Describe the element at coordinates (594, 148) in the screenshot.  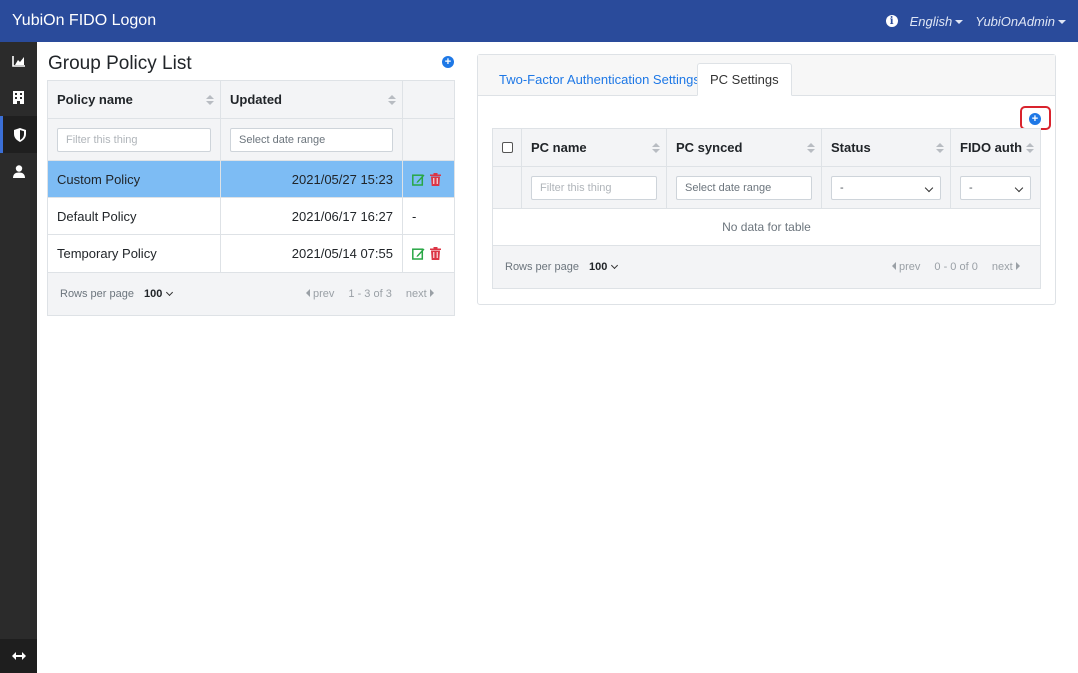
I see `column-header-pc-name: PC name` at that location.